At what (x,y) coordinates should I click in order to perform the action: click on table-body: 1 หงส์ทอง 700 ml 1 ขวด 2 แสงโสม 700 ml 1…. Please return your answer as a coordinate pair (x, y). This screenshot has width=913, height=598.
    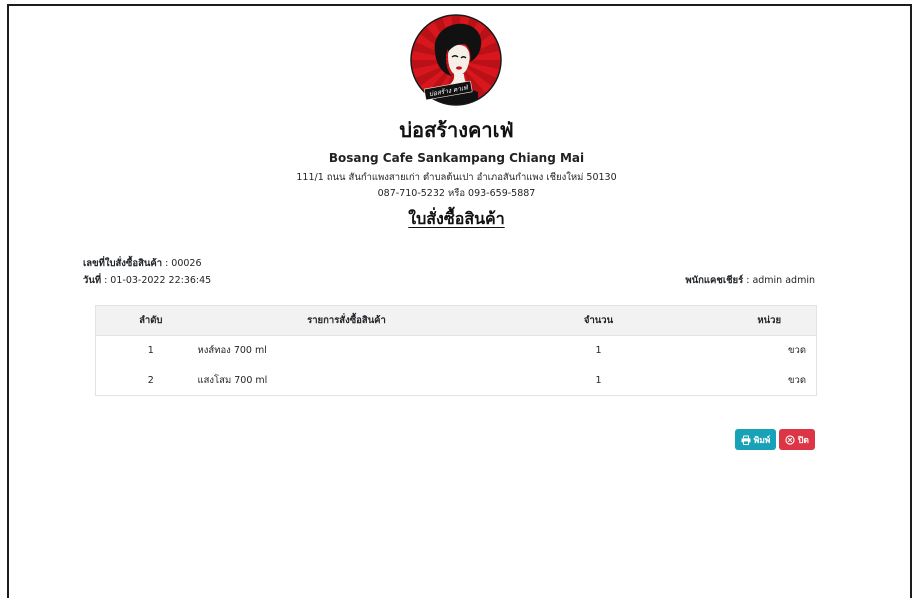
    Looking at the image, I should click on (456, 366).